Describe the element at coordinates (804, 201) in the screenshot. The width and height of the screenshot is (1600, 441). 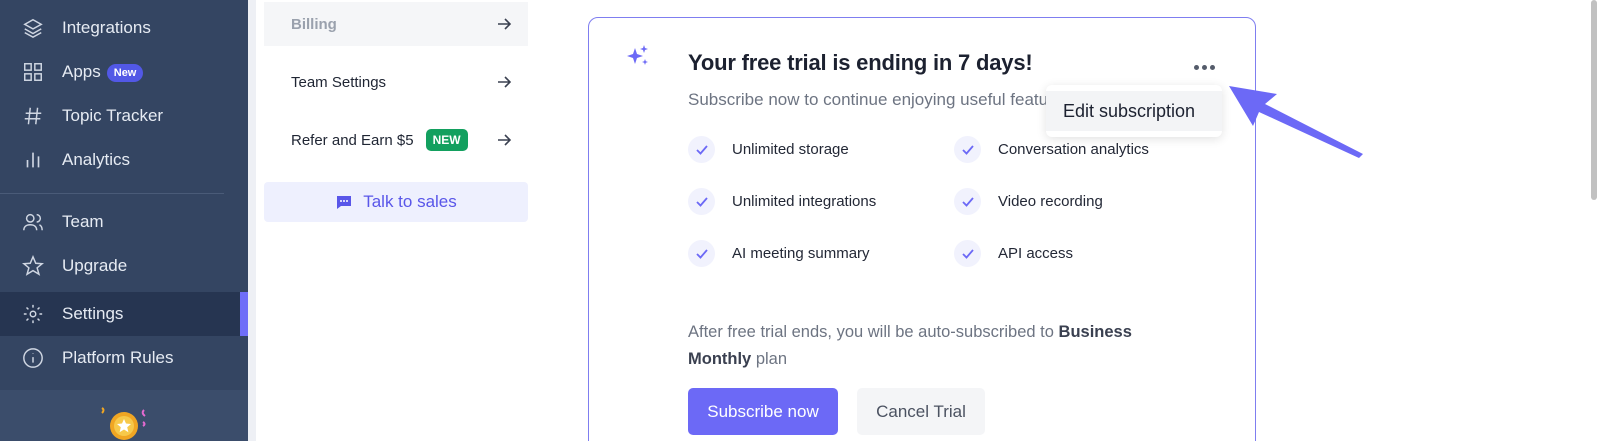
I see `feature-label: Unlimited integrations` at that location.